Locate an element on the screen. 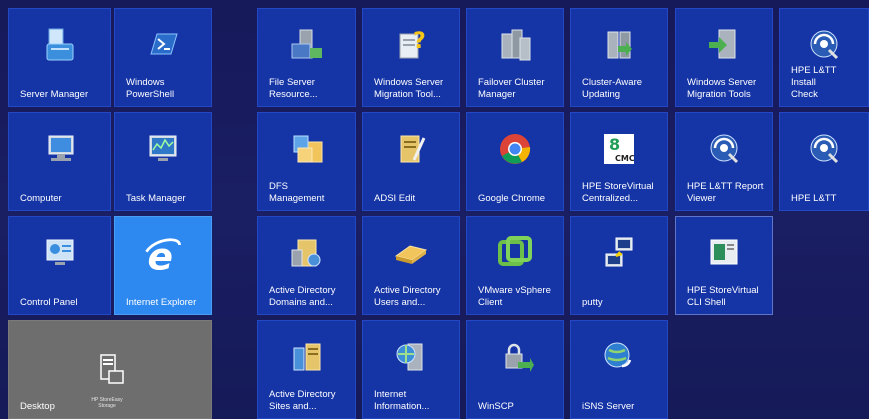 This screenshot has height=419, width=869. tile-label: Server Manager is located at coordinates (54, 94).